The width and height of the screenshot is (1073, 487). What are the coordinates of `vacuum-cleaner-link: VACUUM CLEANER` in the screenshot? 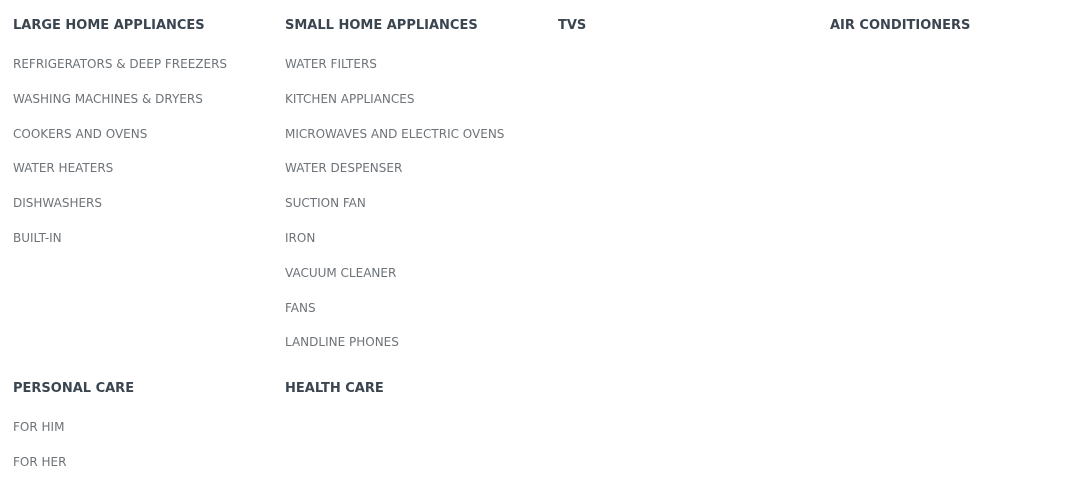 It's located at (415, 273).